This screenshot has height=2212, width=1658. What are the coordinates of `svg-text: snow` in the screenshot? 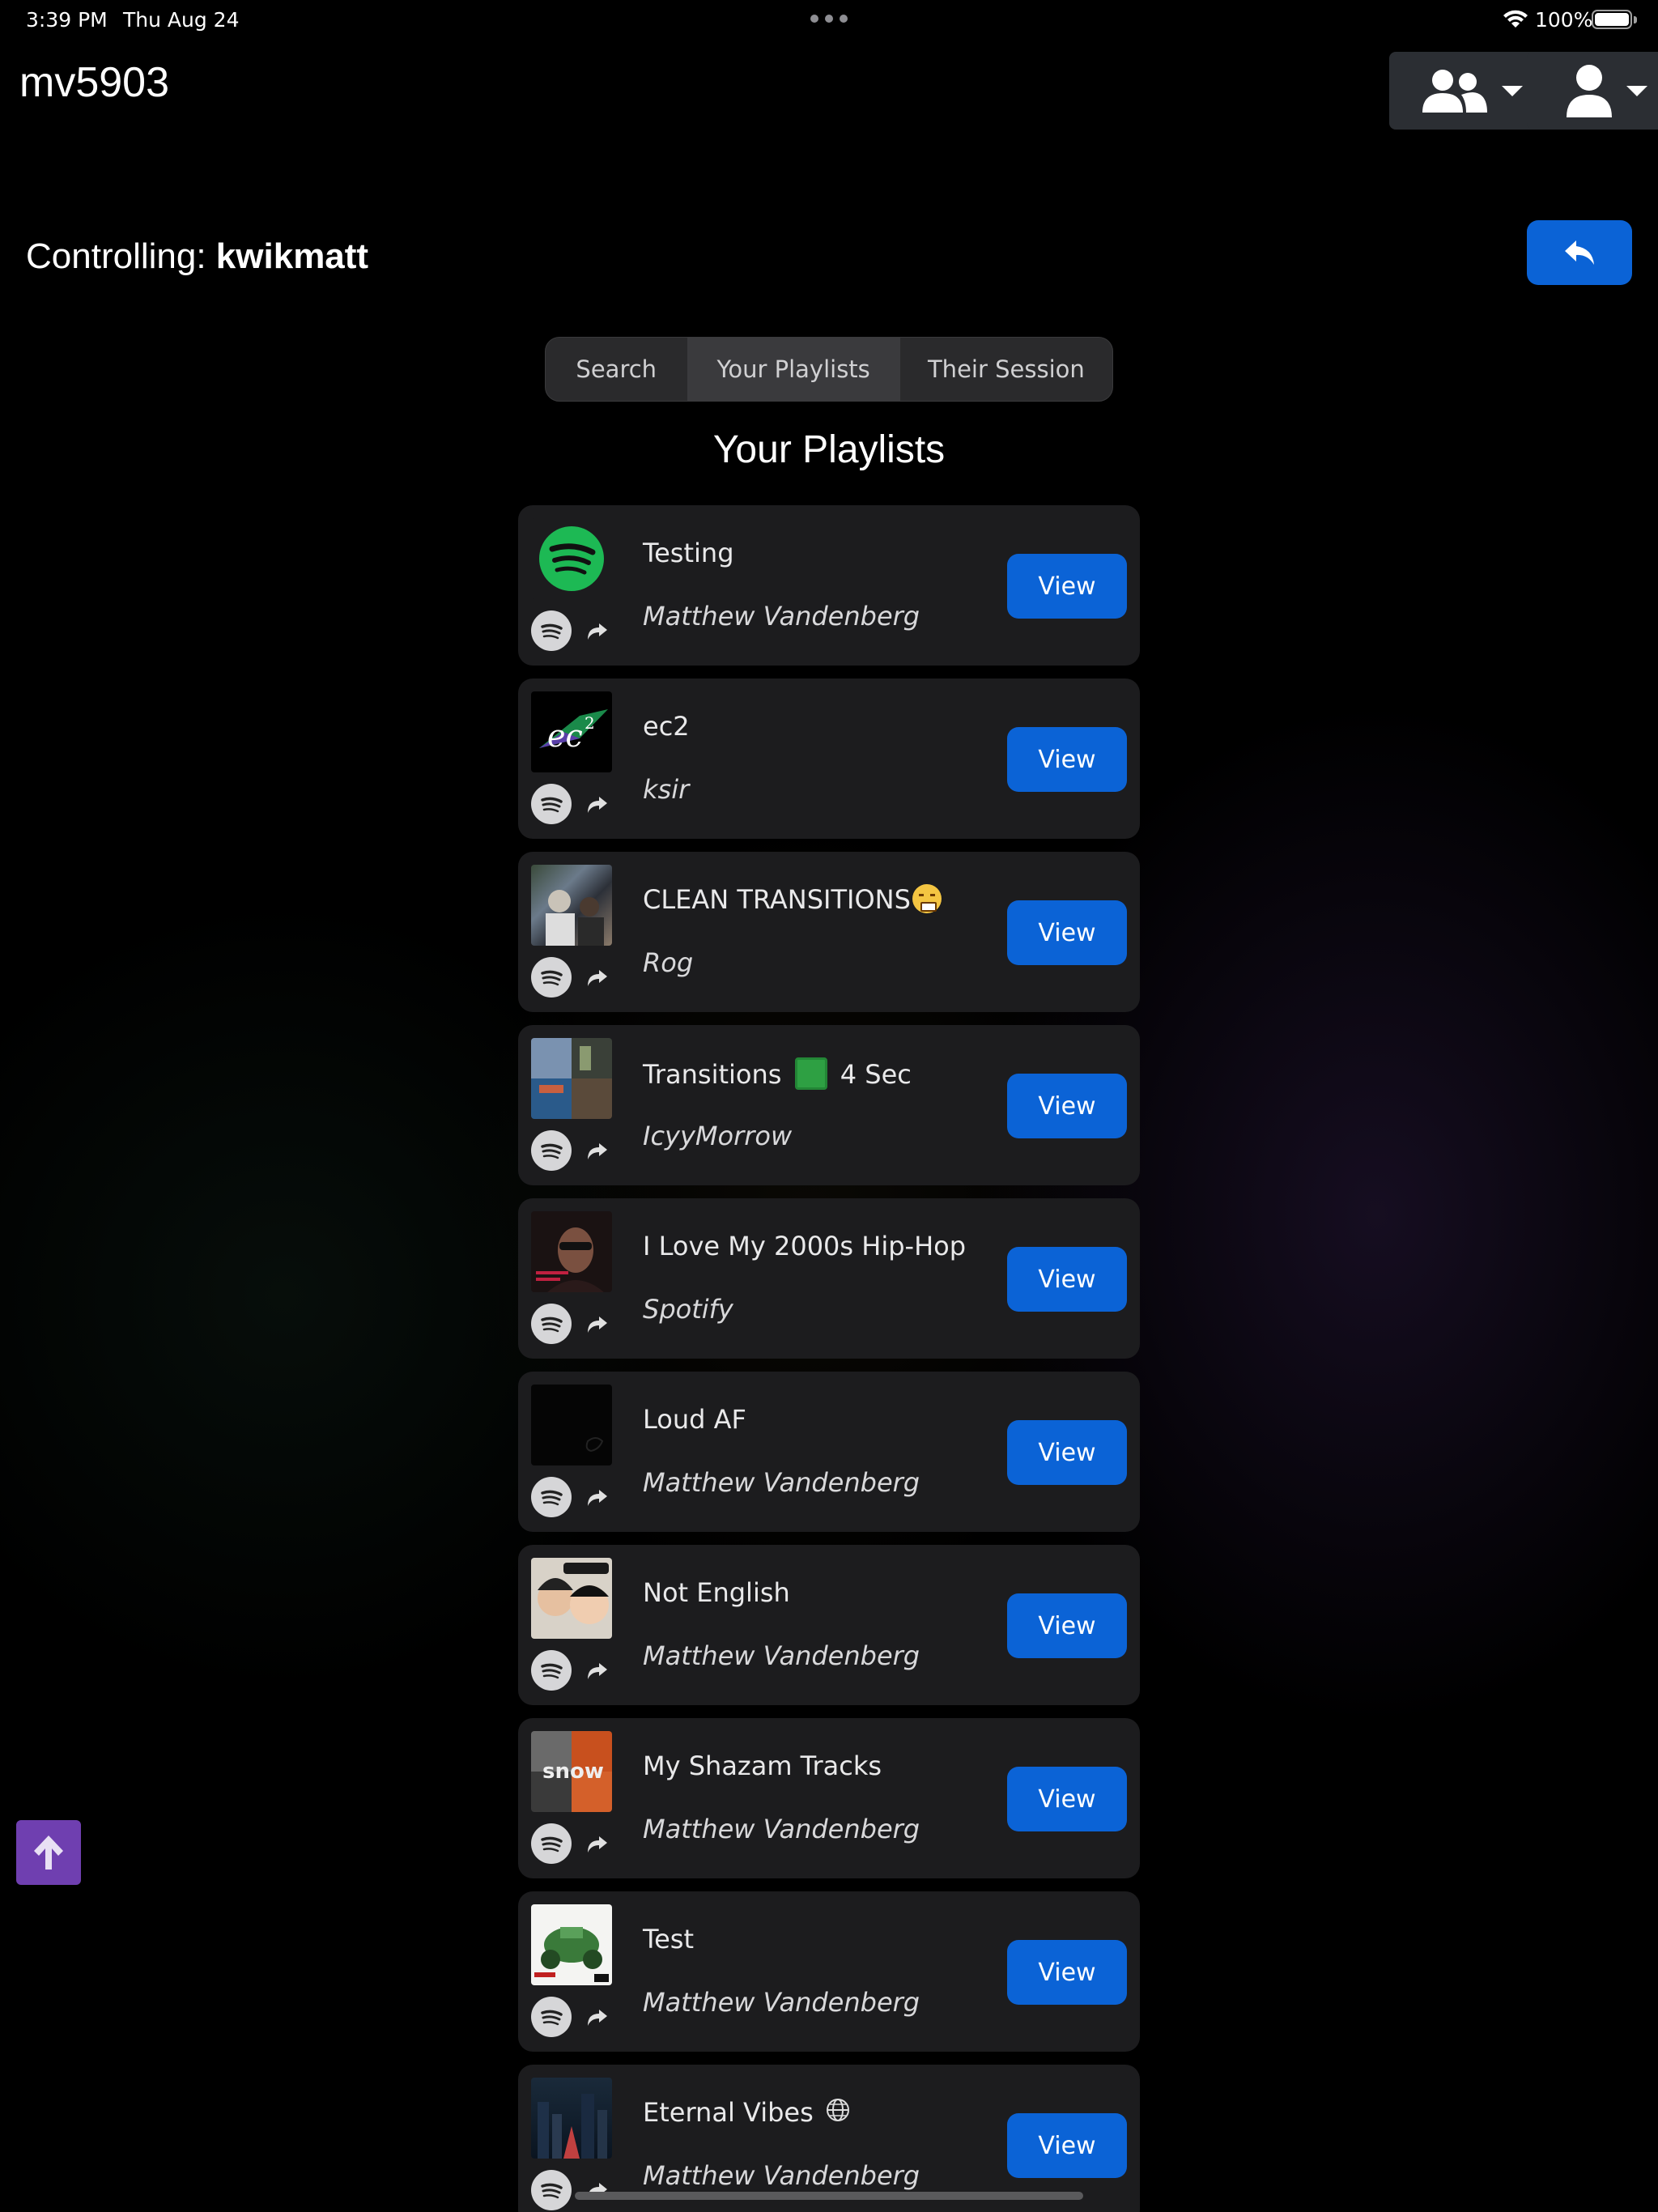 It's located at (573, 1772).